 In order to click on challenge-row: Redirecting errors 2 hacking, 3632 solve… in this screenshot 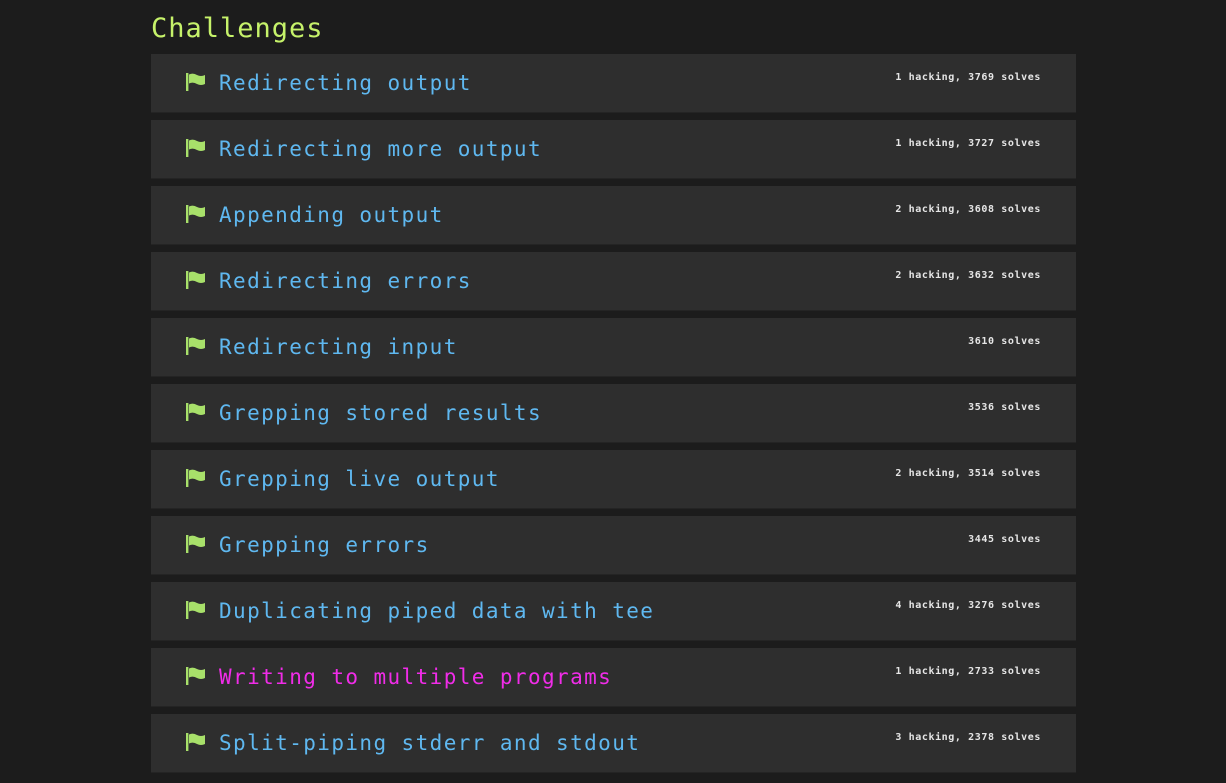, I will do `click(613, 281)`.